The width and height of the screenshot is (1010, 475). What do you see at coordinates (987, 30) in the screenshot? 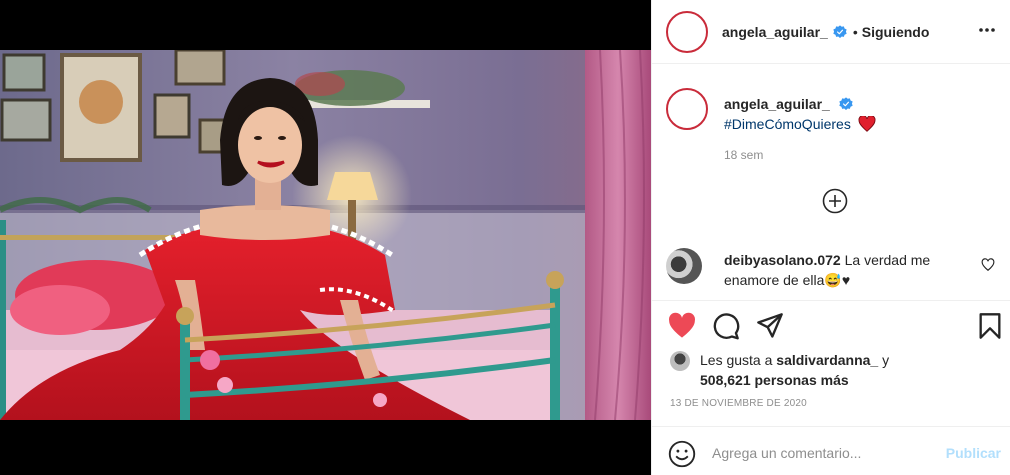
I see `more-options-icon` at bounding box center [987, 30].